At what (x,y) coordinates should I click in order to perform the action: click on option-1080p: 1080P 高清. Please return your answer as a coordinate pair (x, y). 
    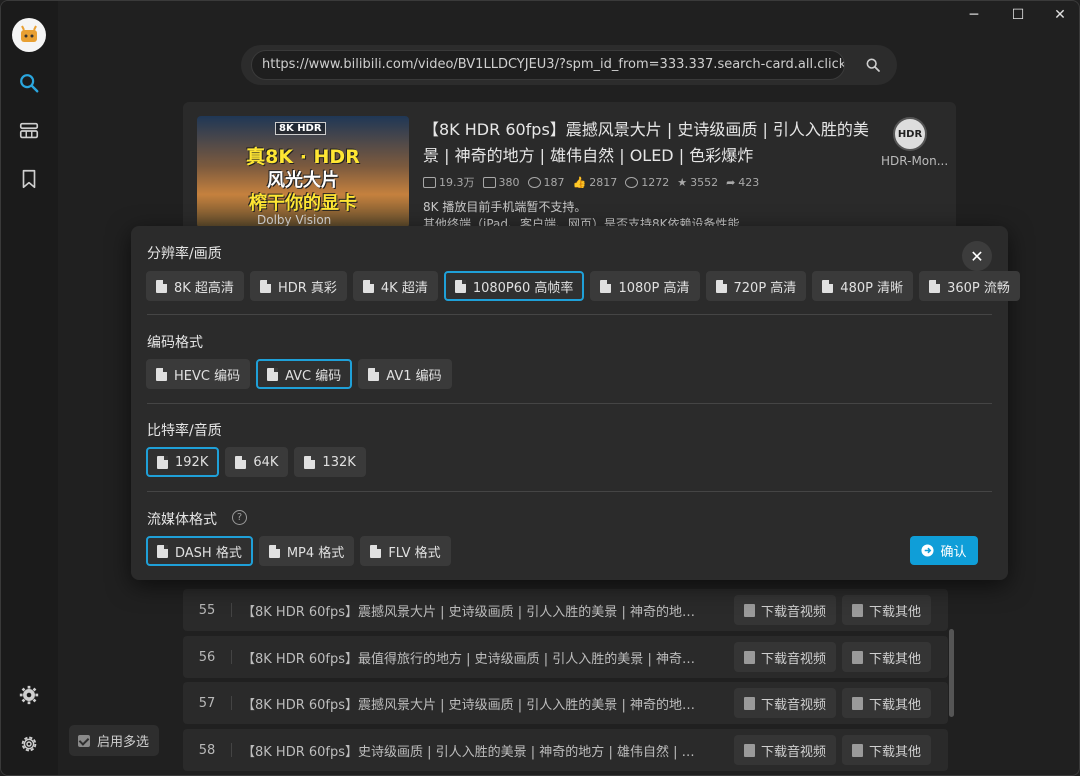
    Looking at the image, I should click on (645, 286).